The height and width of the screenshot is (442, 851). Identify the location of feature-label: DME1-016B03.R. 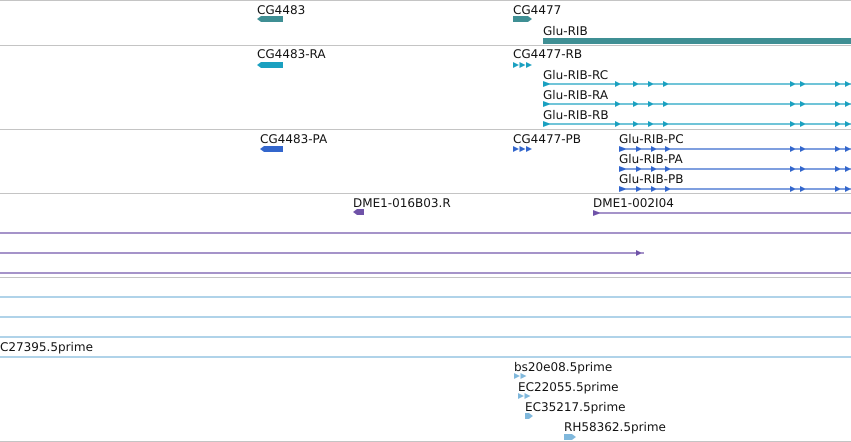
(402, 203).